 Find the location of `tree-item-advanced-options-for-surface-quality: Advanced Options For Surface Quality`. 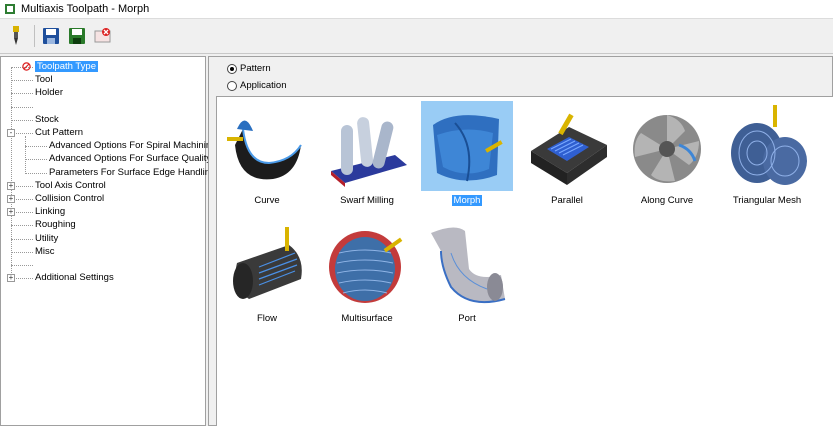

tree-item-advanced-options-for-surface-quality: Advanced Options For Surface Quality is located at coordinates (130, 158).